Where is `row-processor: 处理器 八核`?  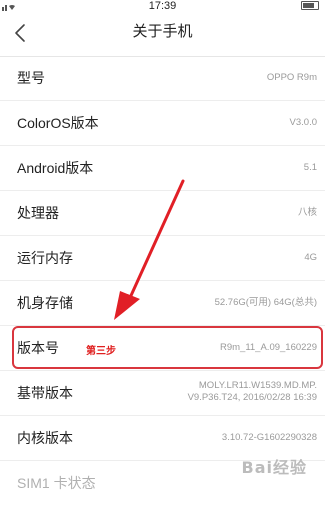 row-processor: 处理器 八核 is located at coordinates (162, 213).